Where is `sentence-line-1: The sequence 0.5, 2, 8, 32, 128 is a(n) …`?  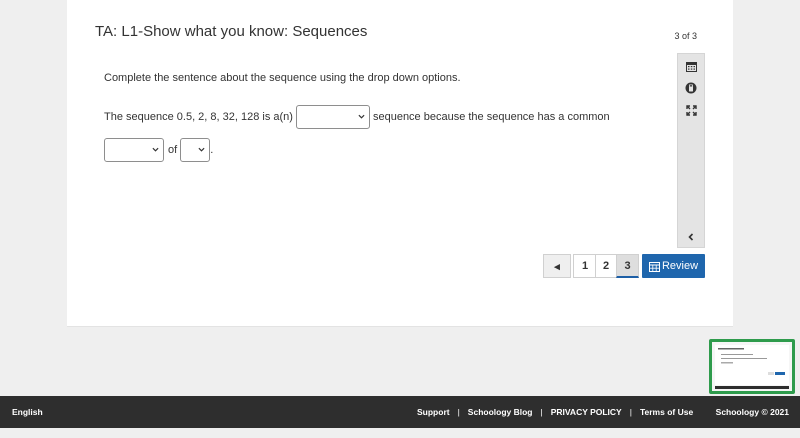
sentence-line-1: The sequence 0.5, 2, 8, 32, 128 is a(n) … is located at coordinates (357, 117).